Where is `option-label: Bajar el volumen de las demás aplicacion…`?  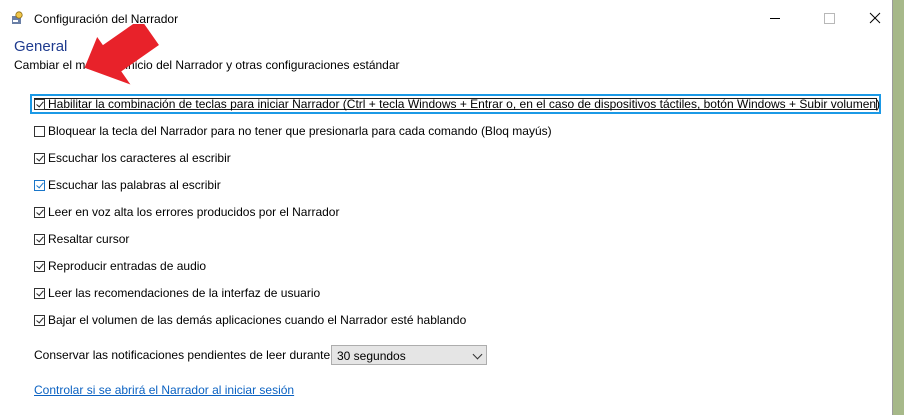
option-label: Bajar el volumen de las demás aplicacion… is located at coordinates (257, 320).